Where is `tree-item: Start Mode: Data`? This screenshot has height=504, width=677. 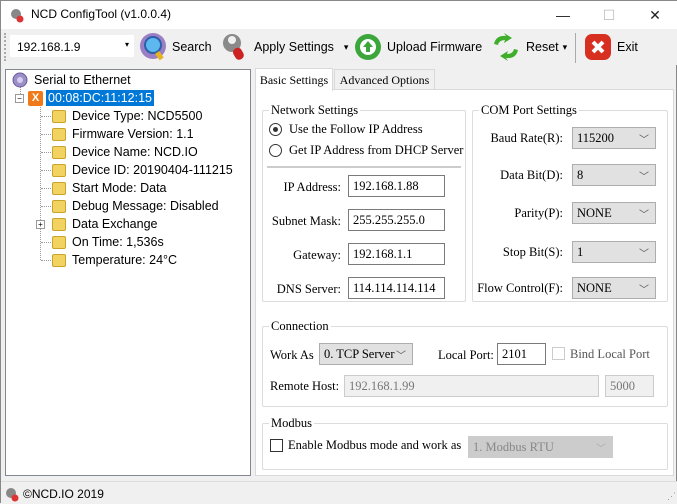
tree-item: Start Mode: Data is located at coordinates (109, 188).